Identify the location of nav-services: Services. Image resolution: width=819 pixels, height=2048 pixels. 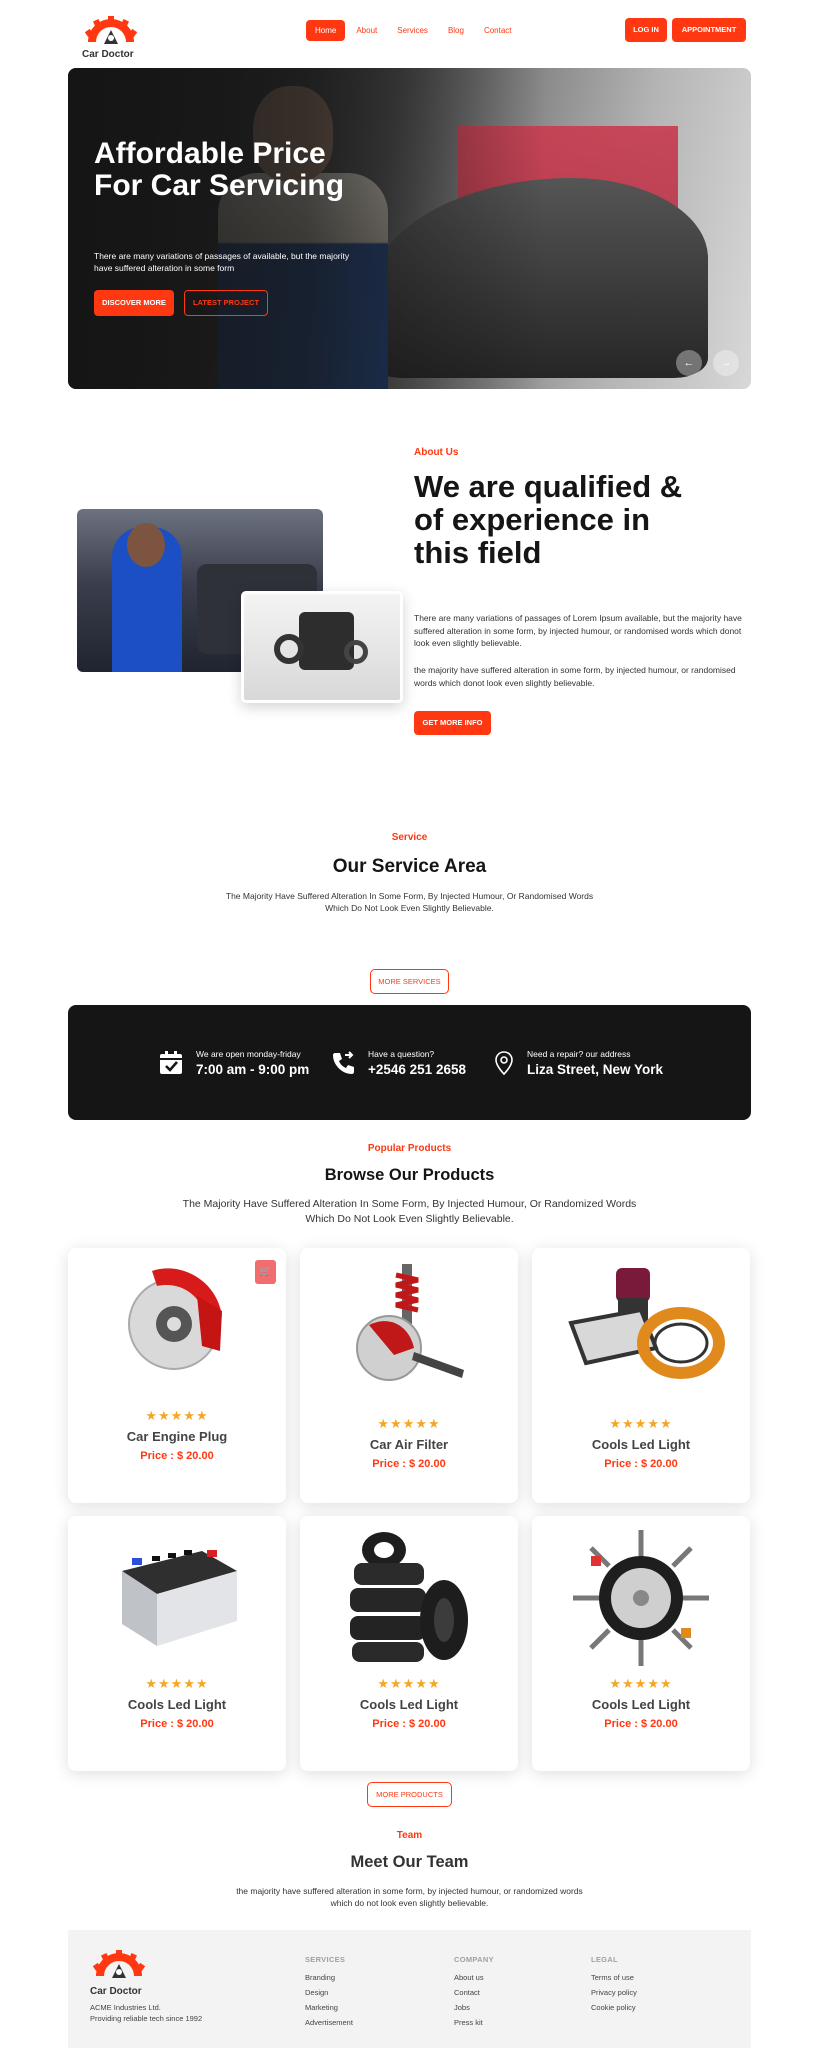
(412, 30).